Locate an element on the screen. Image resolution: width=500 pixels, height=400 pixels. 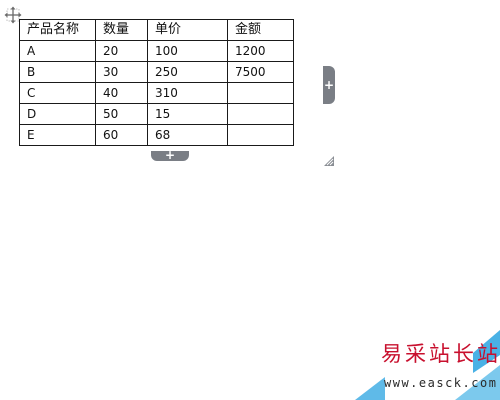
table-row: D 50 15 is located at coordinates (156, 114).